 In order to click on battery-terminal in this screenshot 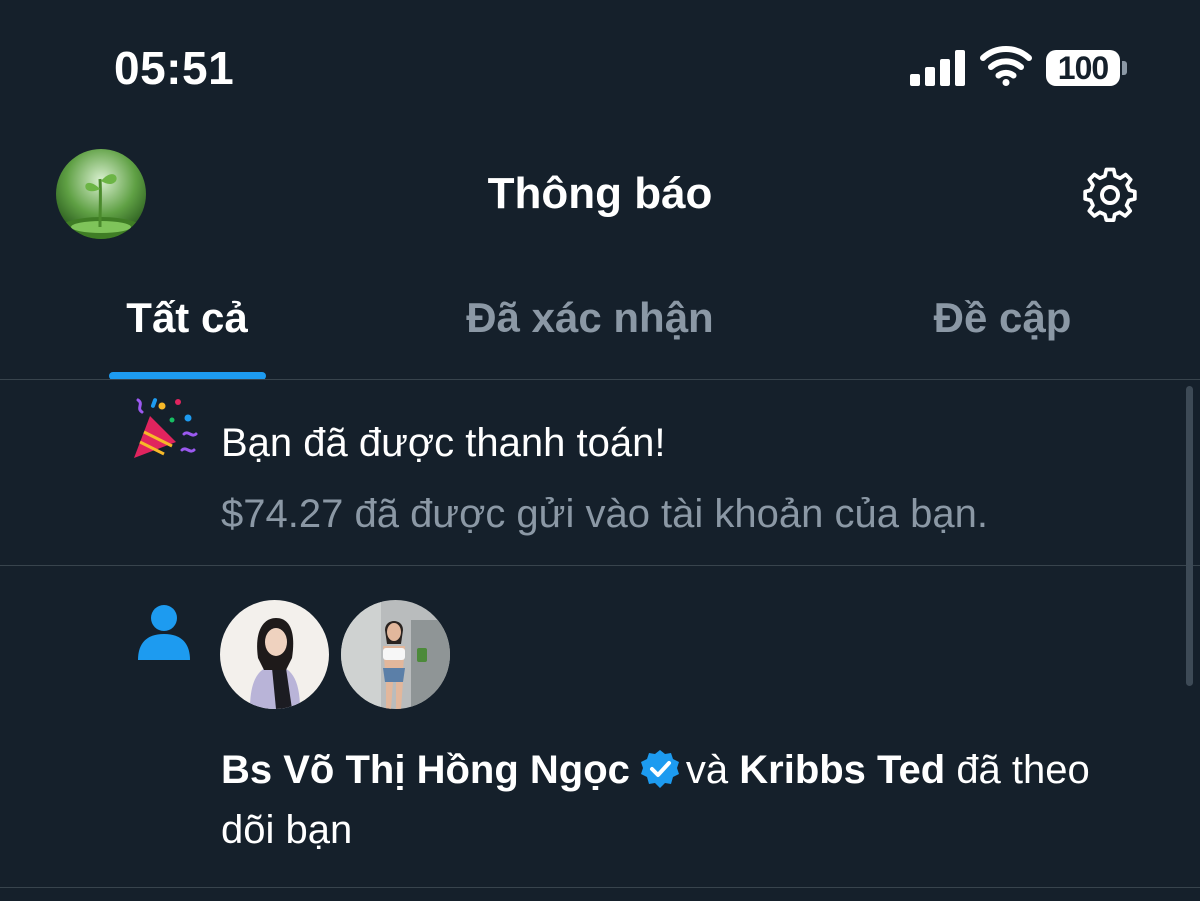, I will do `click(1124, 68)`.